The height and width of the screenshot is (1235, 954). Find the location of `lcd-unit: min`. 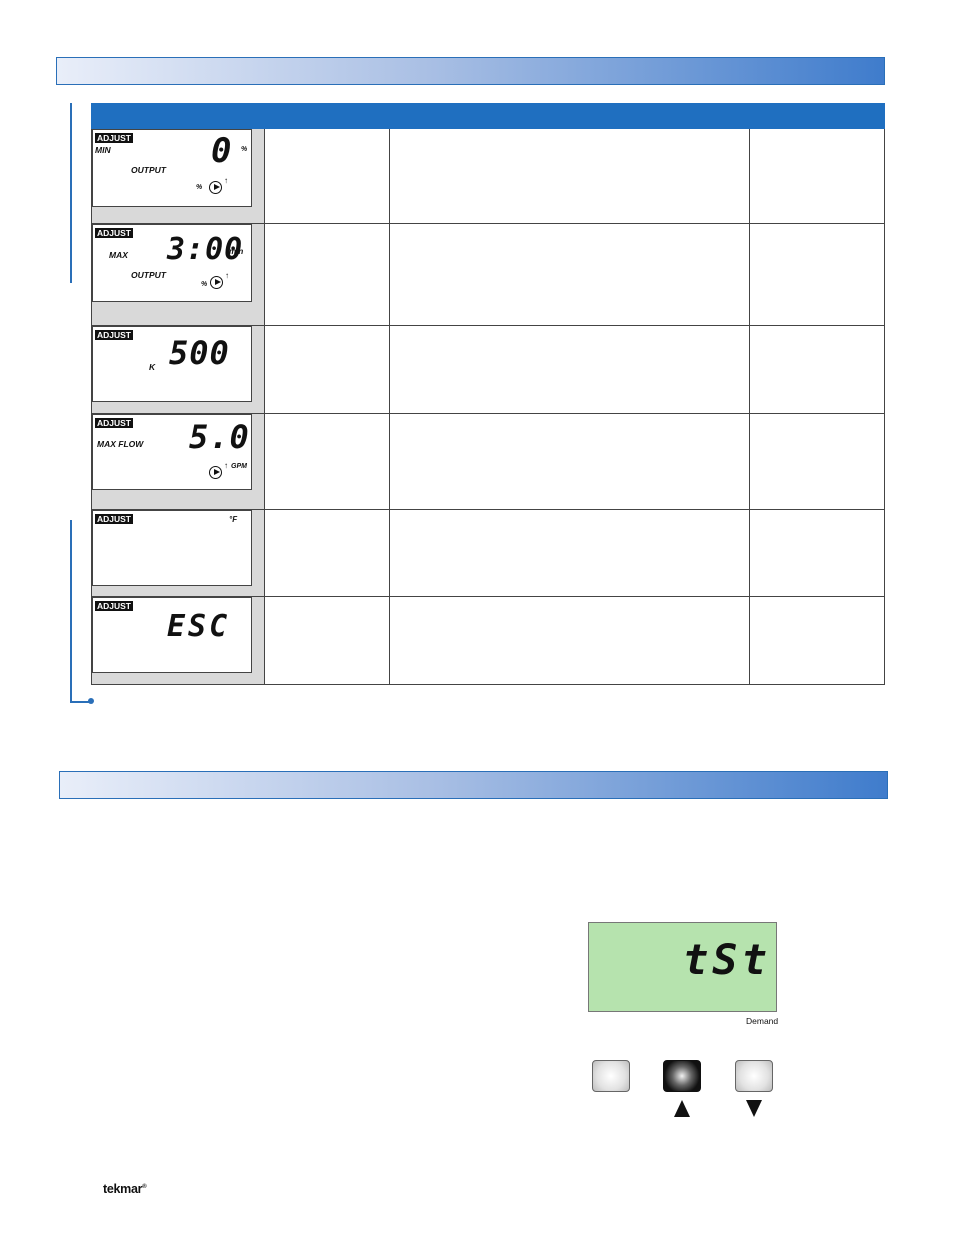

lcd-unit: min is located at coordinates (236, 251).